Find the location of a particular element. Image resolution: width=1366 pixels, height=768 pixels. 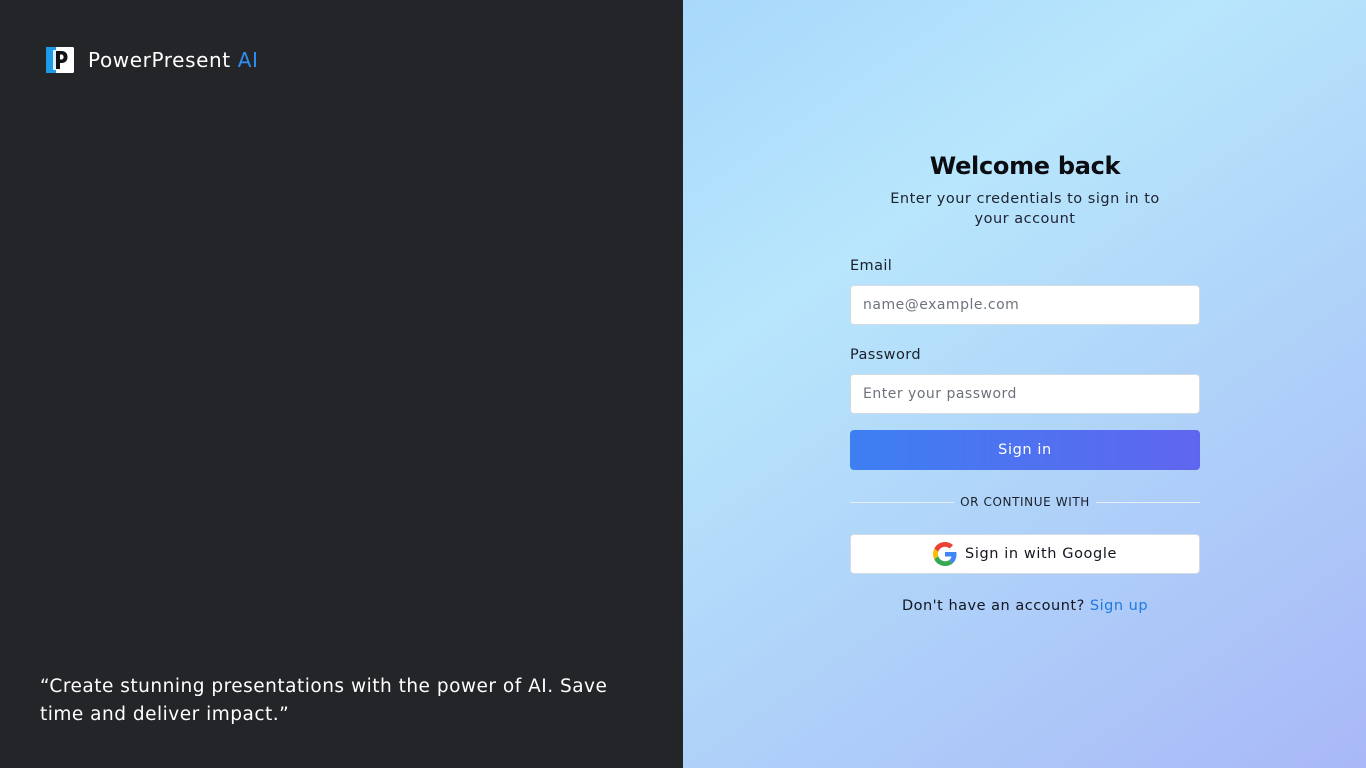

brand-name-text: PowerPresent is located at coordinates (159, 60).